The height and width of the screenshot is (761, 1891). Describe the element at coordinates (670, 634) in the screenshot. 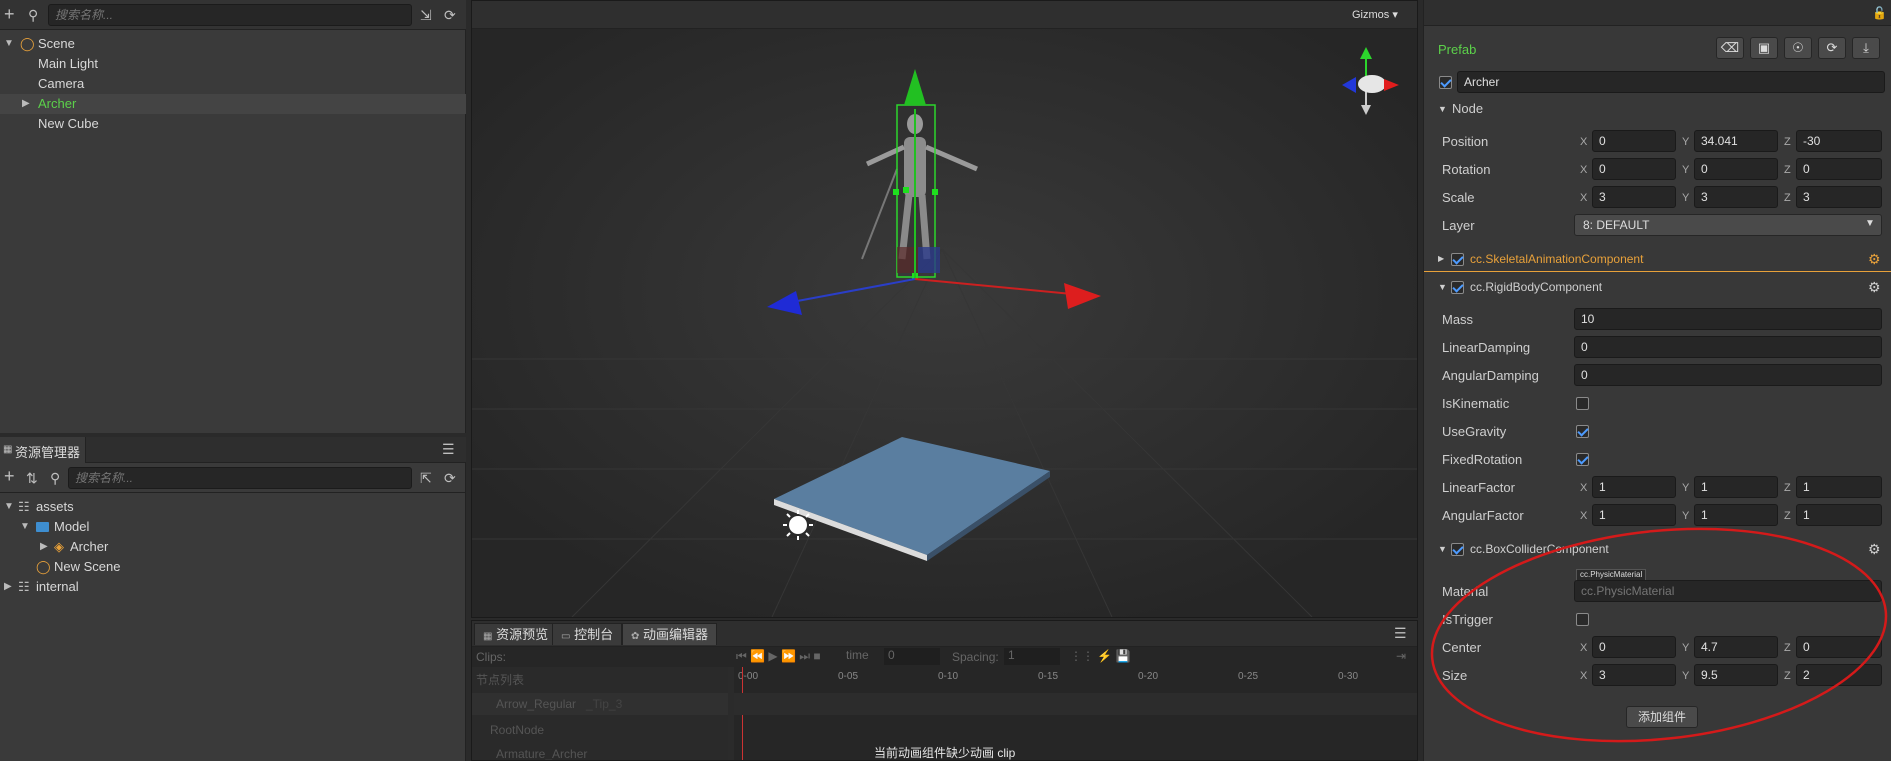

I see `tab-animation-editor: ✿ 动画编辑器` at that location.